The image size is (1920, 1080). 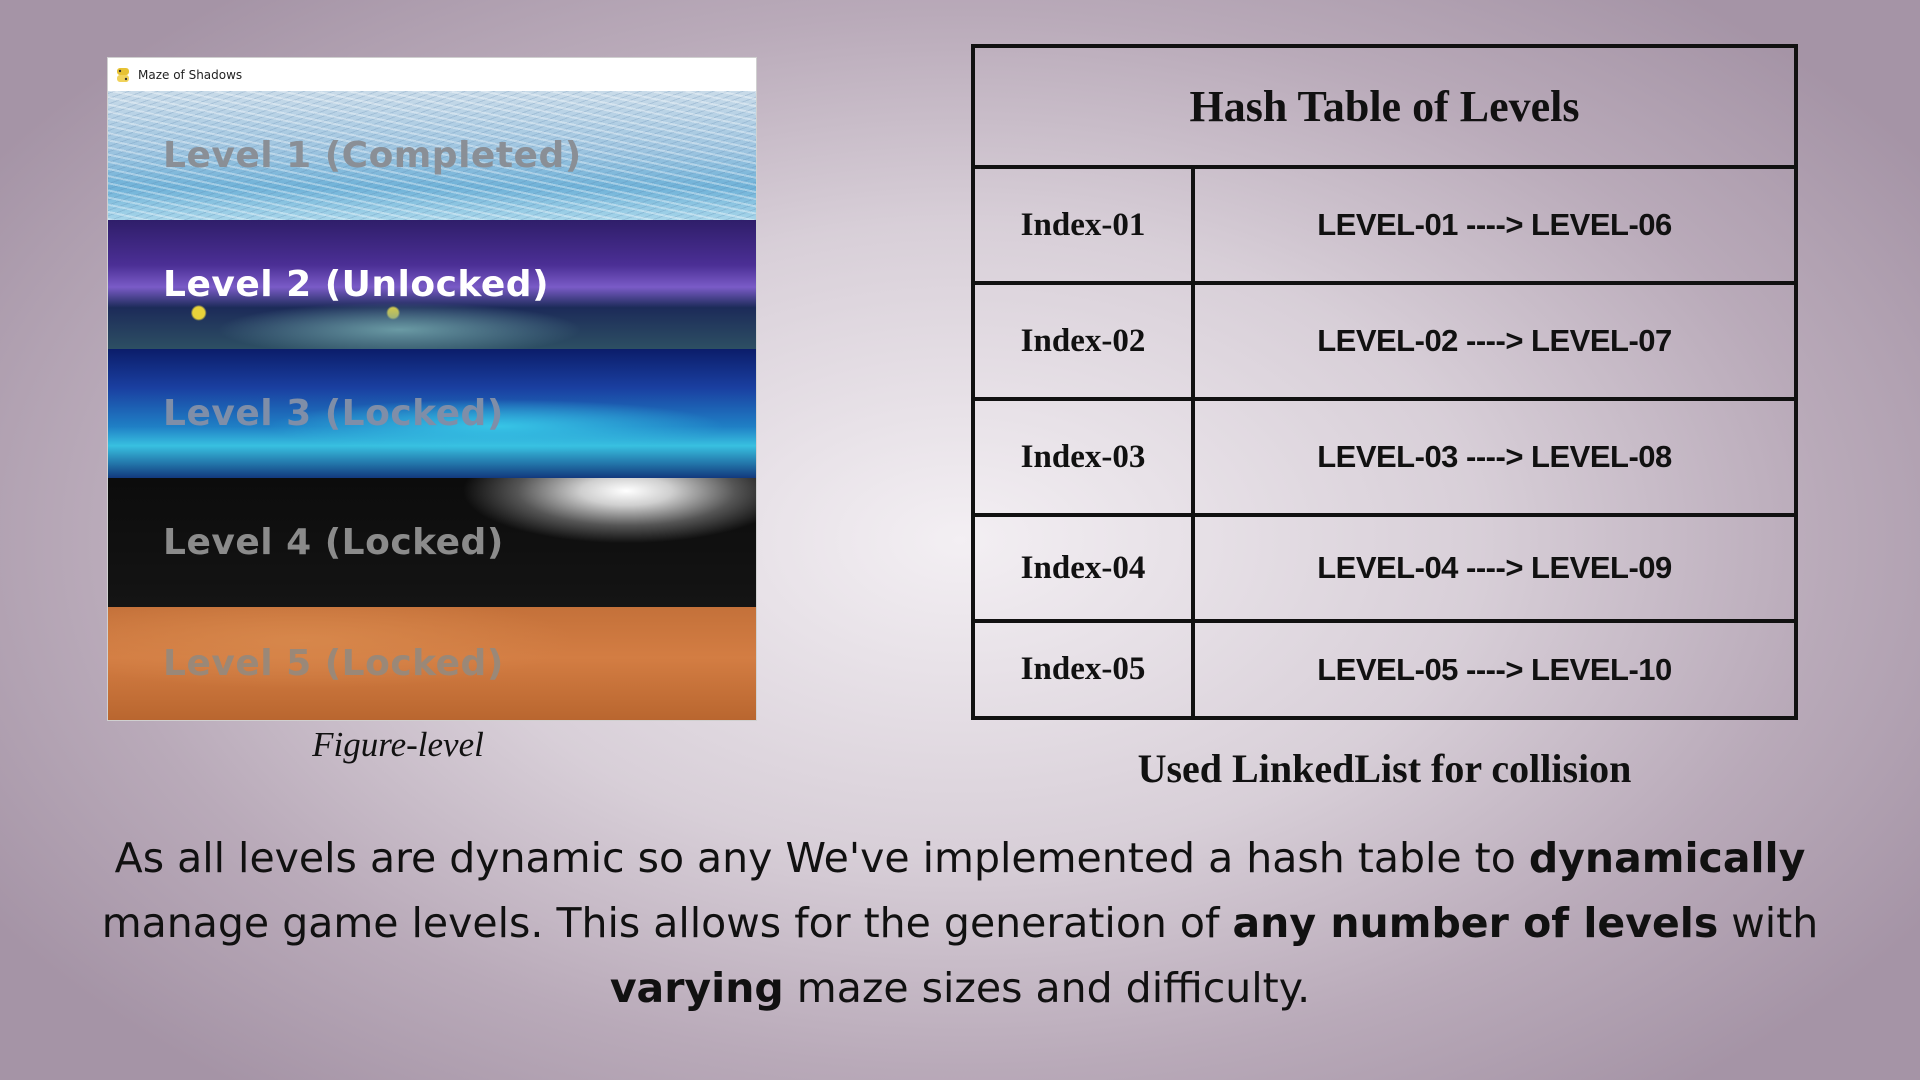 What do you see at coordinates (356, 284) in the screenshot?
I see `level-2-label: Level 2 (Unlocked)` at bounding box center [356, 284].